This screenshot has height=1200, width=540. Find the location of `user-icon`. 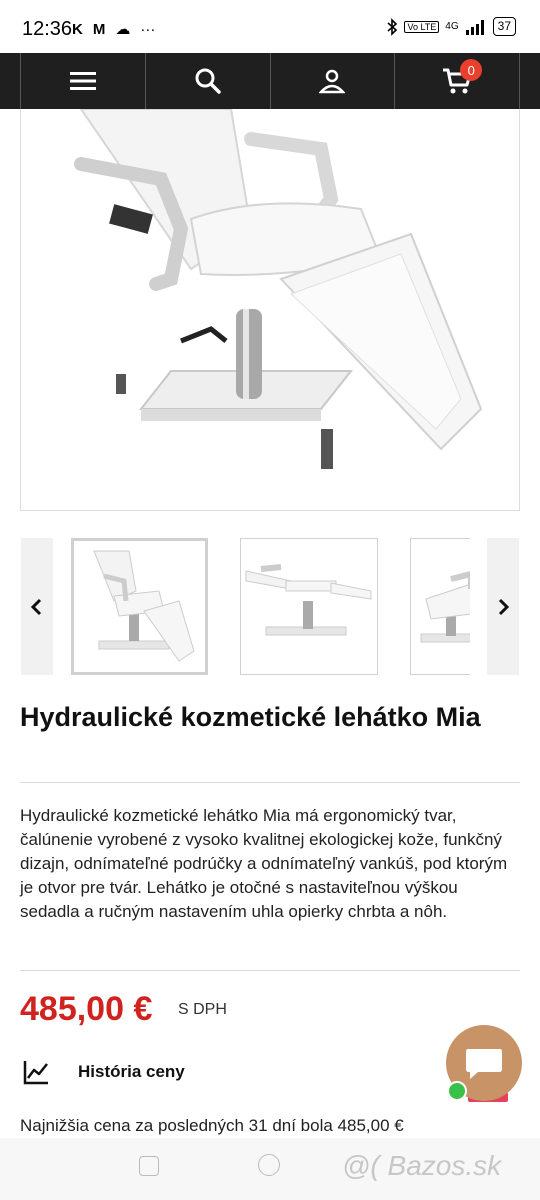

user-icon is located at coordinates (332, 81).